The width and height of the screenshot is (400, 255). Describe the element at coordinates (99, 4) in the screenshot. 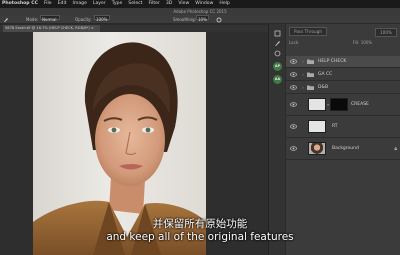

I see `menu-layer: Layer` at that location.